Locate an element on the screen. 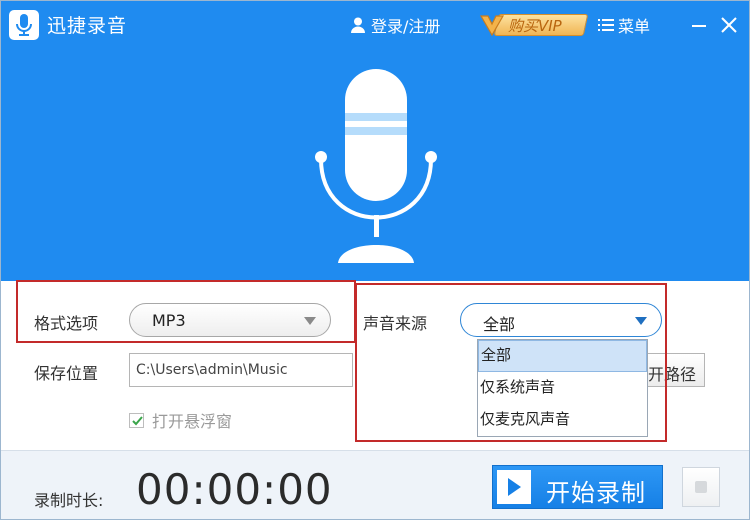 This screenshot has width=750, height=520. menu-icon is located at coordinates (606, 25).